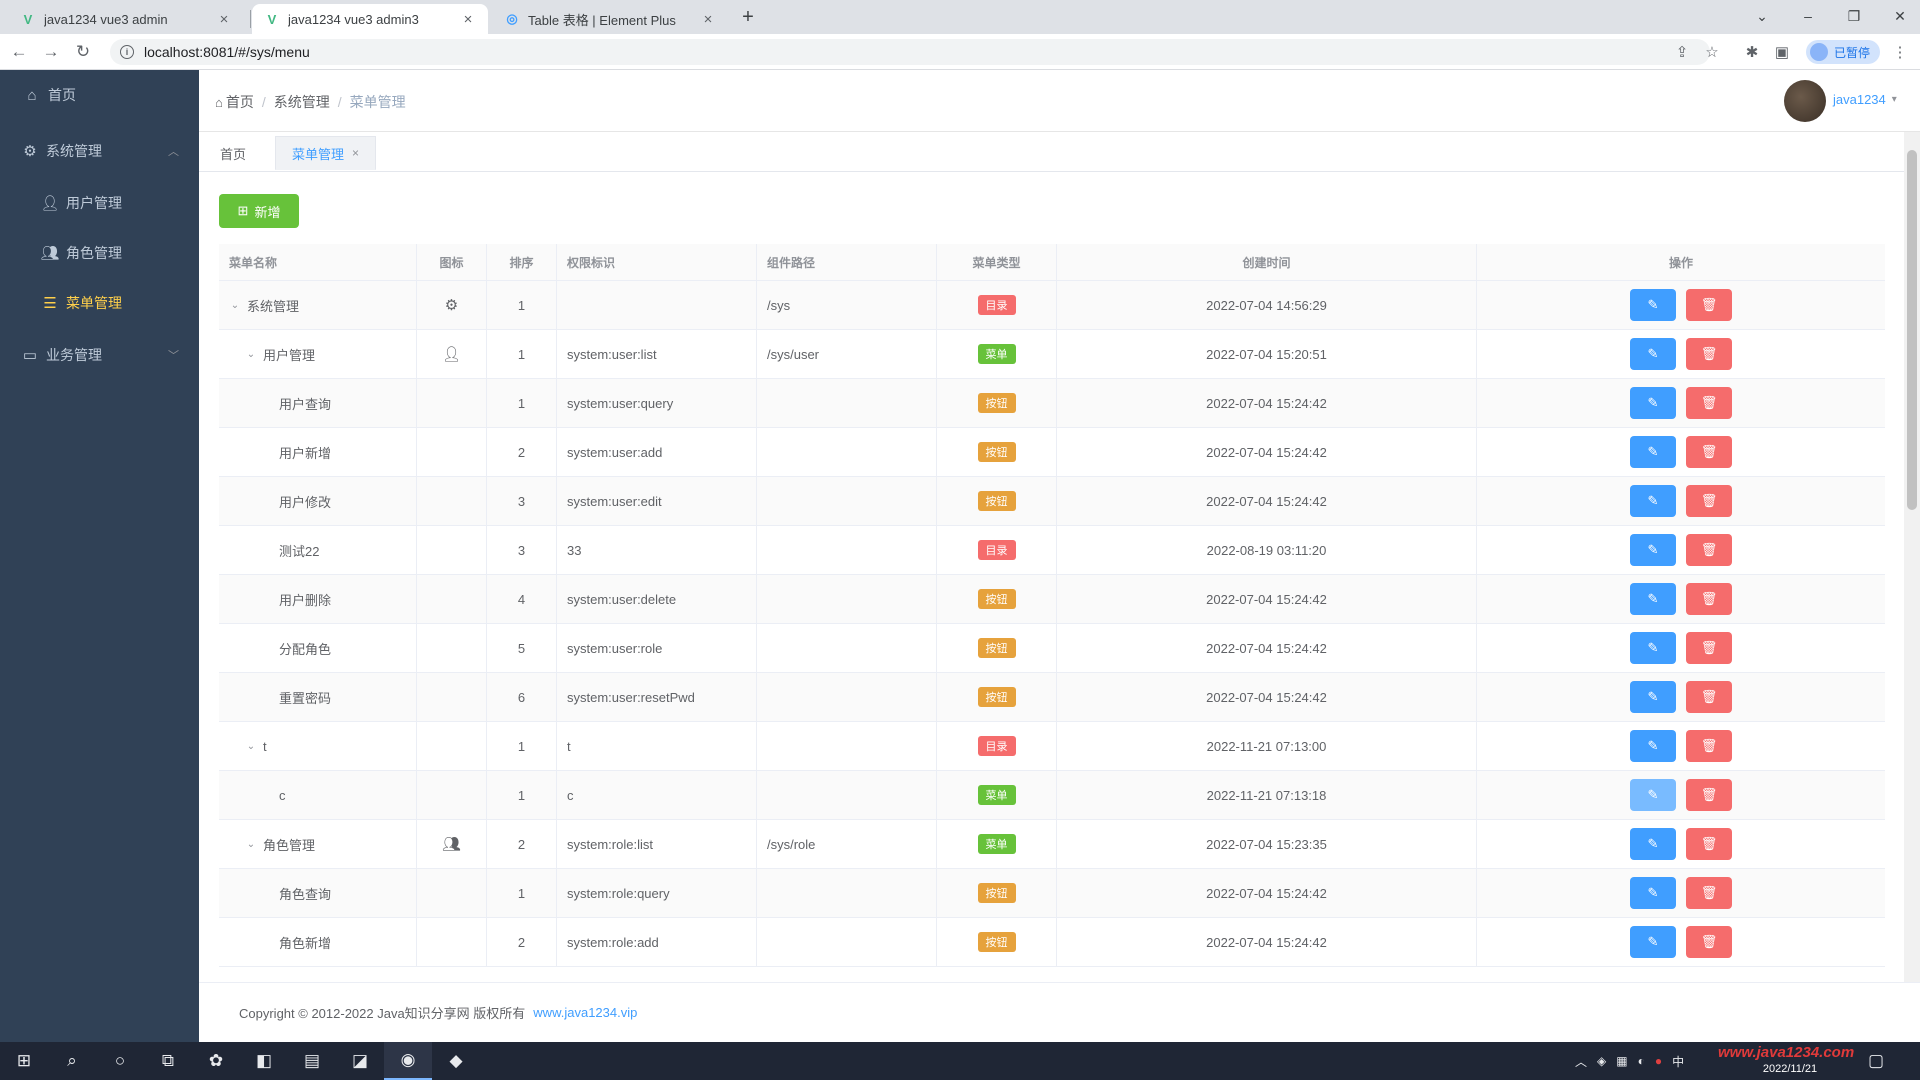 The width and height of the screenshot is (1920, 1080). What do you see at coordinates (1601, 1061) in the screenshot?
I see `notification-icon: ◈` at bounding box center [1601, 1061].